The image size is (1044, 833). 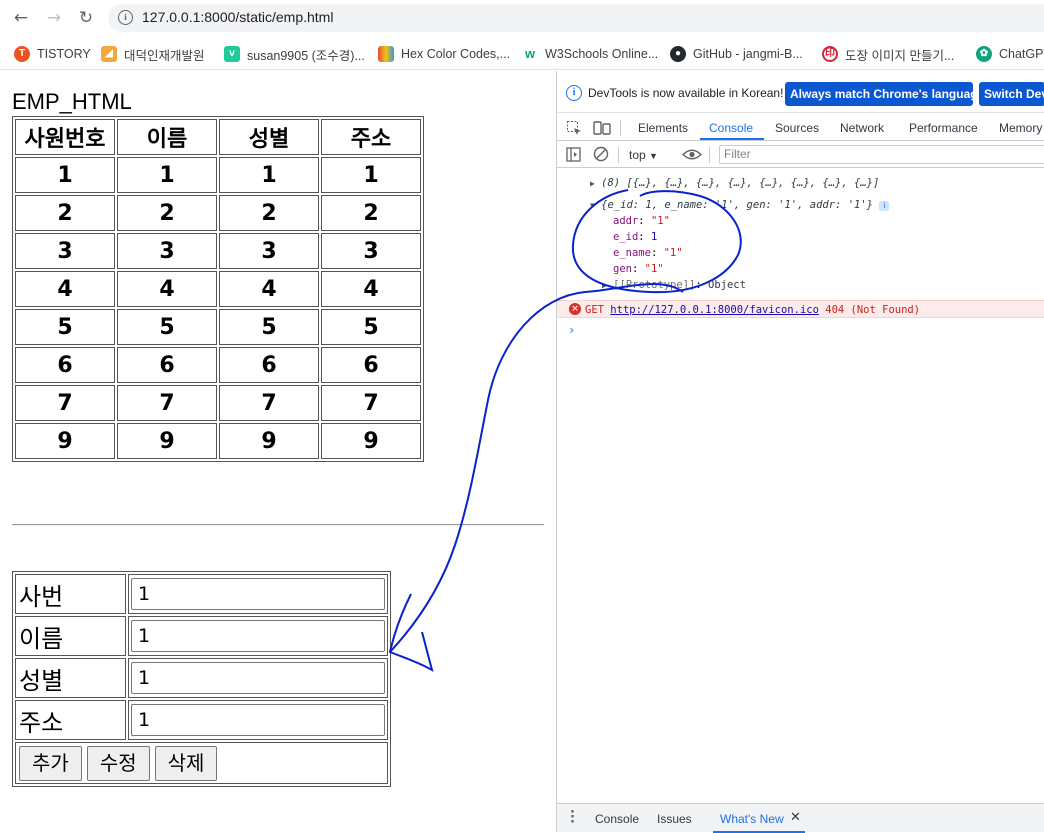 I want to click on header-name: 이름, so click(x=167, y=137).